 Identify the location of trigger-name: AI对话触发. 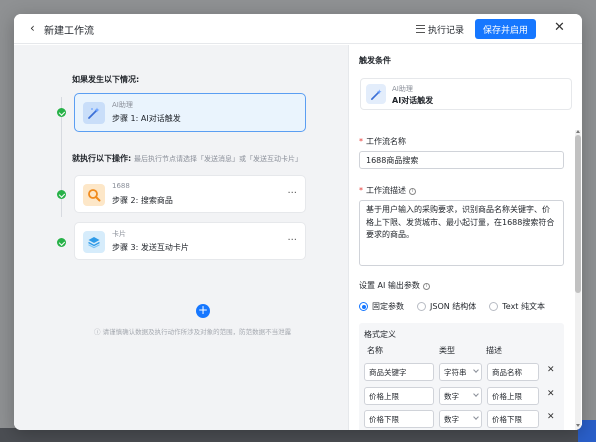
(413, 100).